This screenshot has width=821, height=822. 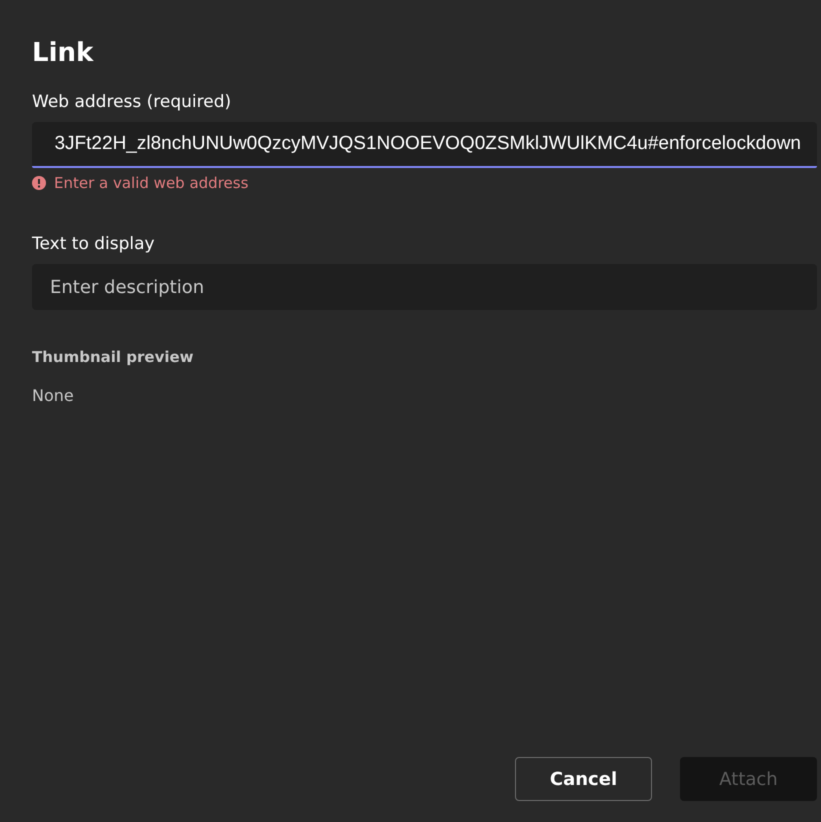 I want to click on description-field: Enter description, so click(x=424, y=287).